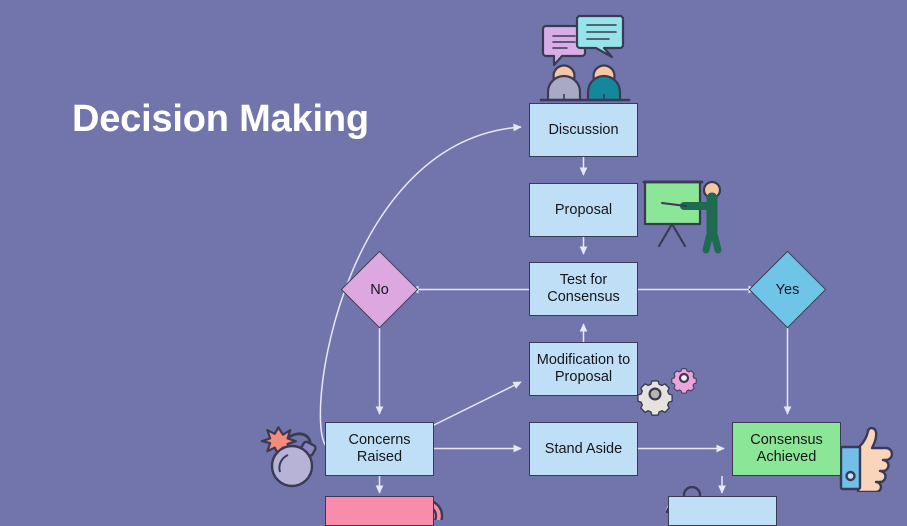 This screenshot has height=526, width=907. I want to click on node-discussion: Discussion, so click(583, 130).